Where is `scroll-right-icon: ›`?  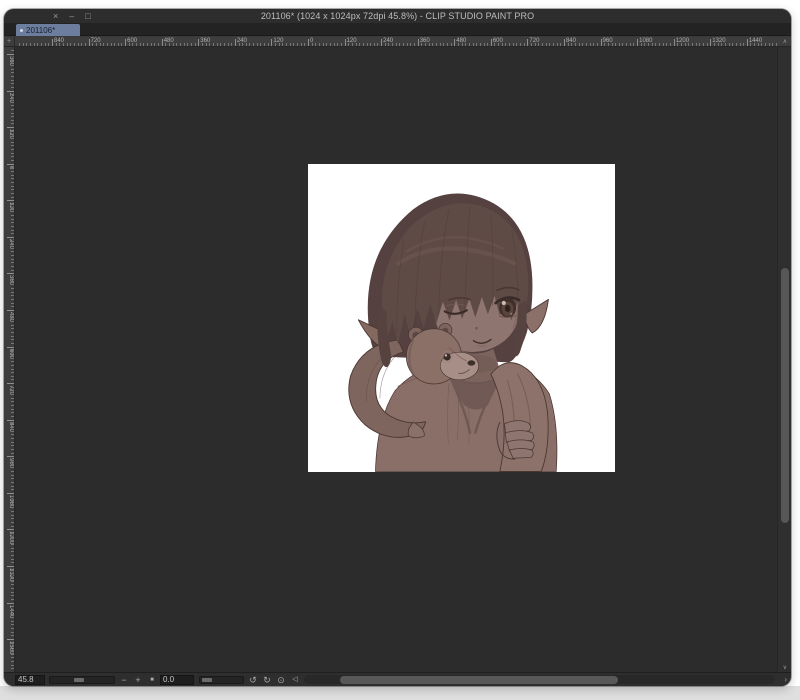 scroll-right-icon: › is located at coordinates (785, 679).